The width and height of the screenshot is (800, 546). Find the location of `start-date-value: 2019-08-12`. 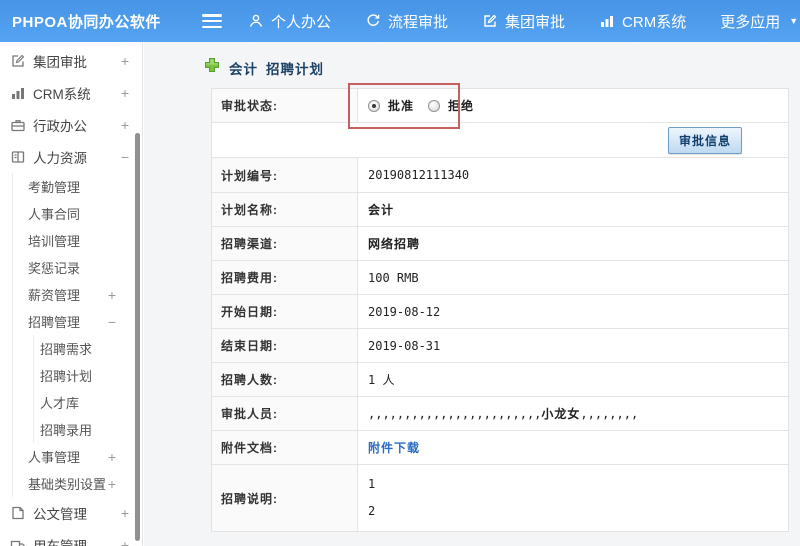

start-date-value: 2019-08-12 is located at coordinates (404, 311).